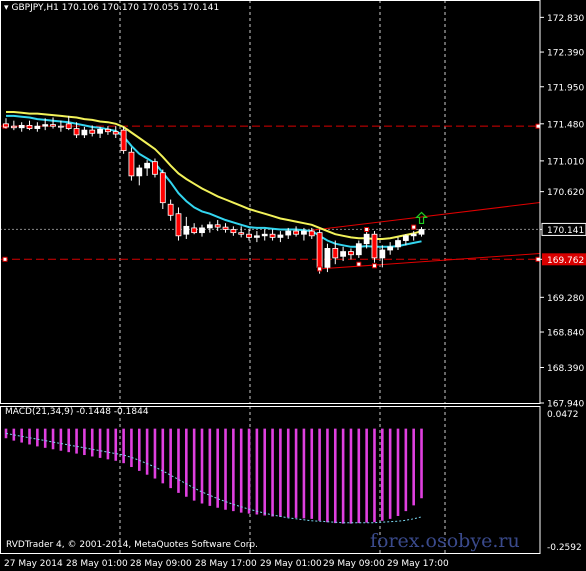  I want to click on watermark: forex.osobye.ru, so click(445, 541).